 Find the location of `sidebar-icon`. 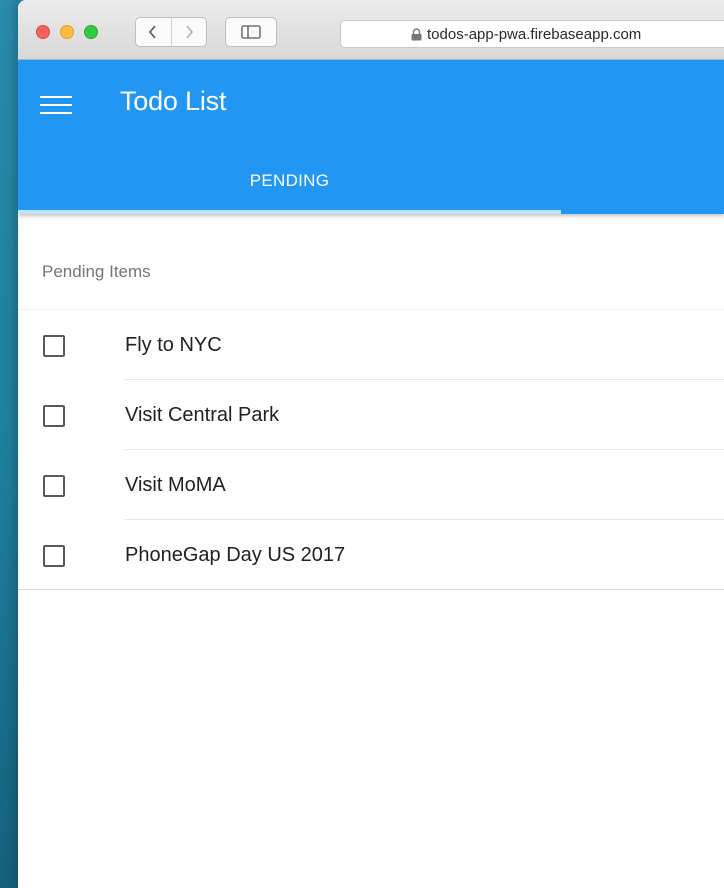

sidebar-icon is located at coordinates (251, 32).